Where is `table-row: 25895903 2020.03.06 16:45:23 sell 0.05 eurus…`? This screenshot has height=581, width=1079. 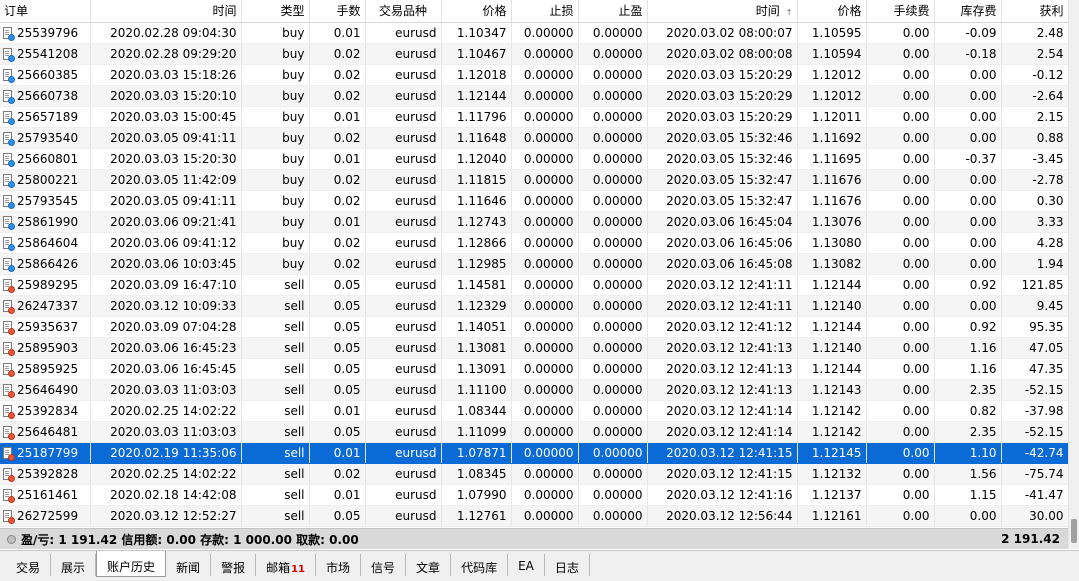
table-row: 25895903 2020.03.06 16:45:23 sell 0.05 eurus… is located at coordinates (534, 348).